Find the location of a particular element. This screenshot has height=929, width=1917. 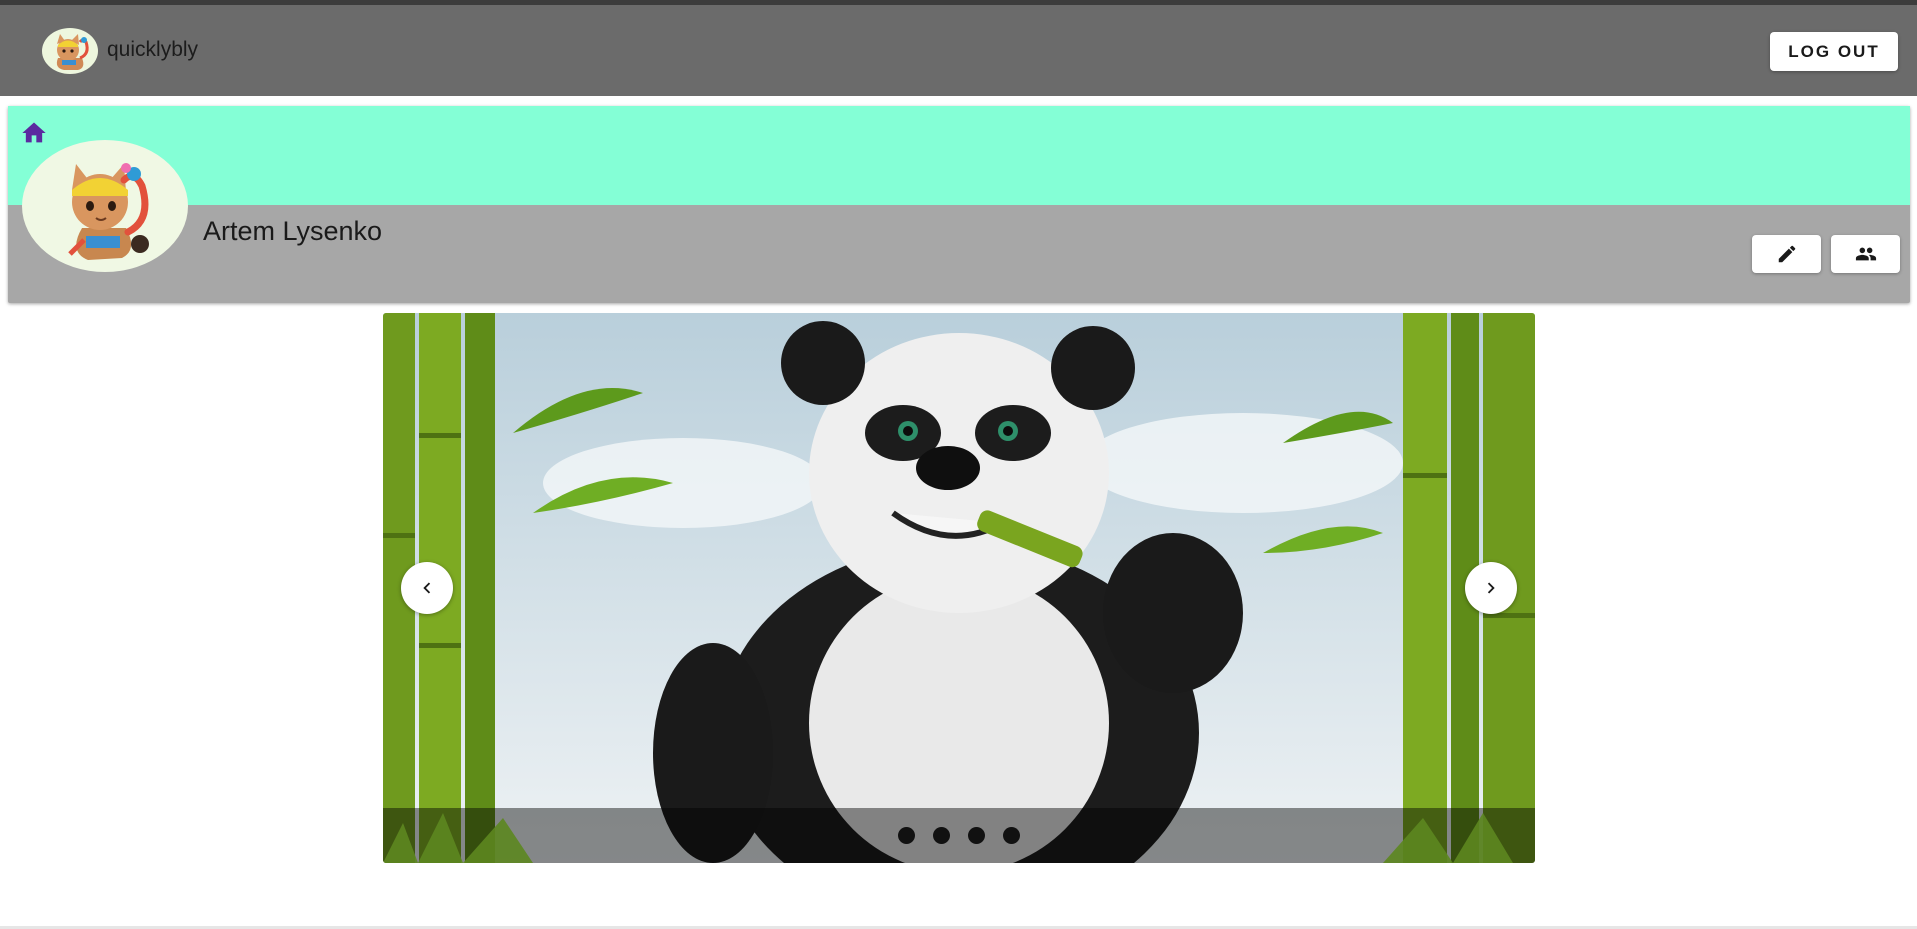

chevron-left-icon is located at coordinates (427, 588).